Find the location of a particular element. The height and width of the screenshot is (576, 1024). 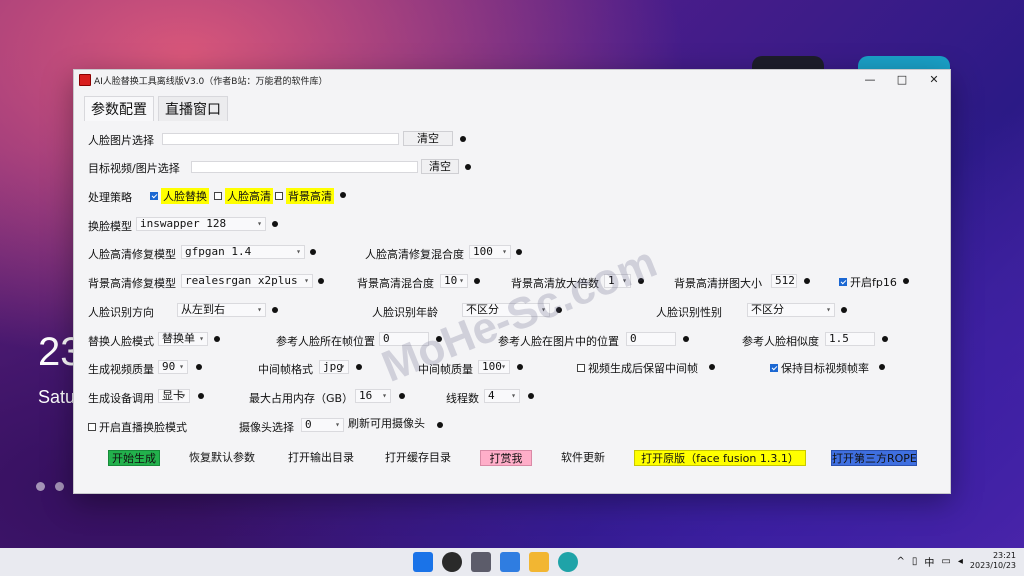

fp16-checkbox: 开启fp16 is located at coordinates (868, 282).